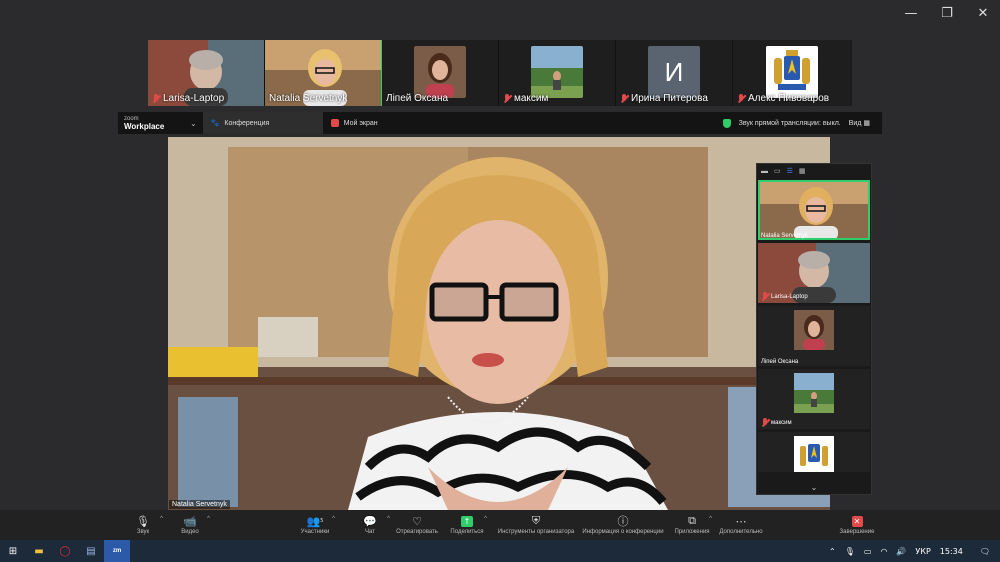 The height and width of the screenshot is (562, 1000). Describe the element at coordinates (65, 551) in the screenshot. I see `opera-icon: ◯` at that location.